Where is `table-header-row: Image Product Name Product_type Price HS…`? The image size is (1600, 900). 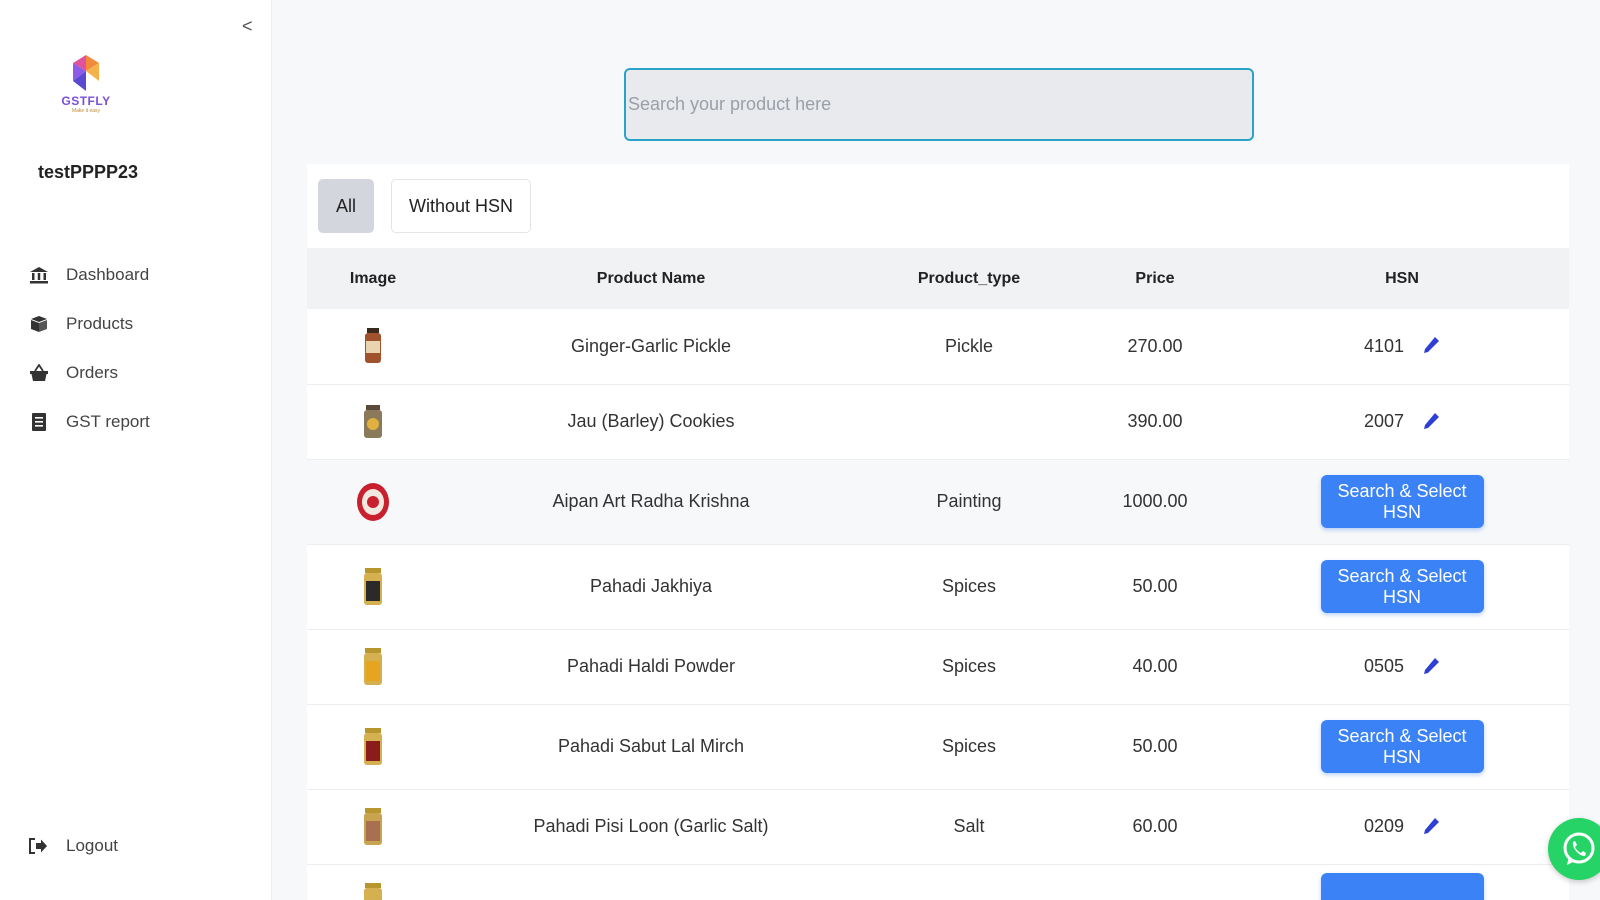
table-header-row: Image Product Name Product_type Price HS… is located at coordinates (938, 278).